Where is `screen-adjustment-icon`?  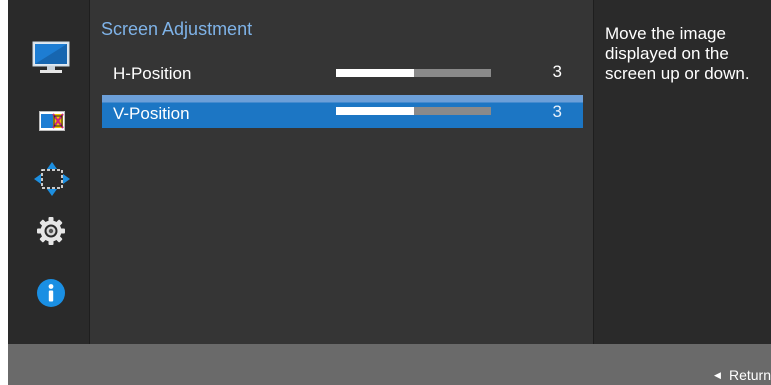
screen-adjustment-icon is located at coordinates (52, 179).